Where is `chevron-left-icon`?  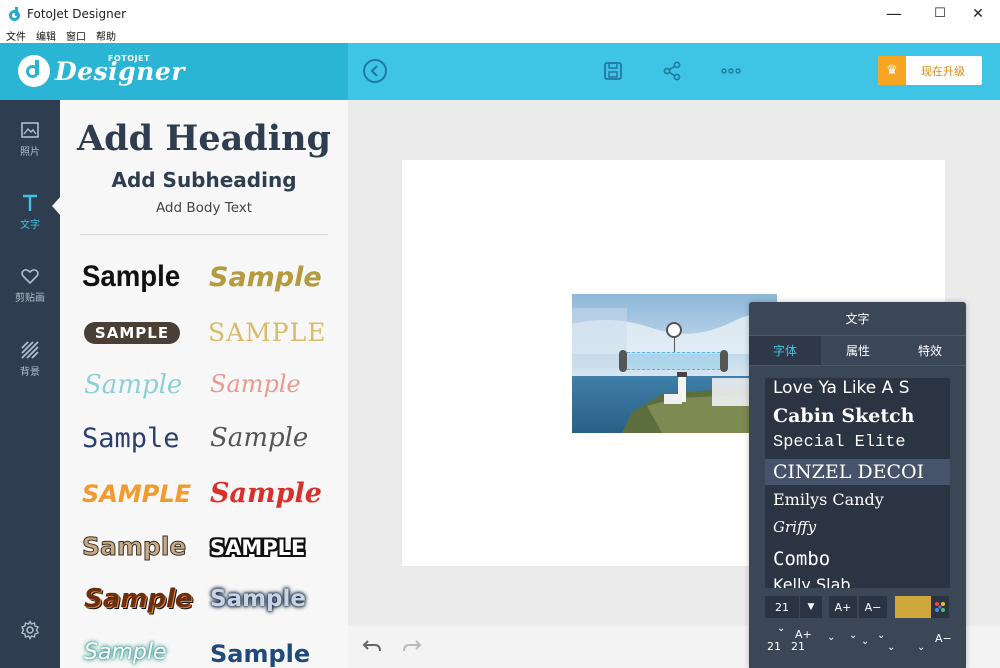
chevron-left-icon is located at coordinates (375, 71).